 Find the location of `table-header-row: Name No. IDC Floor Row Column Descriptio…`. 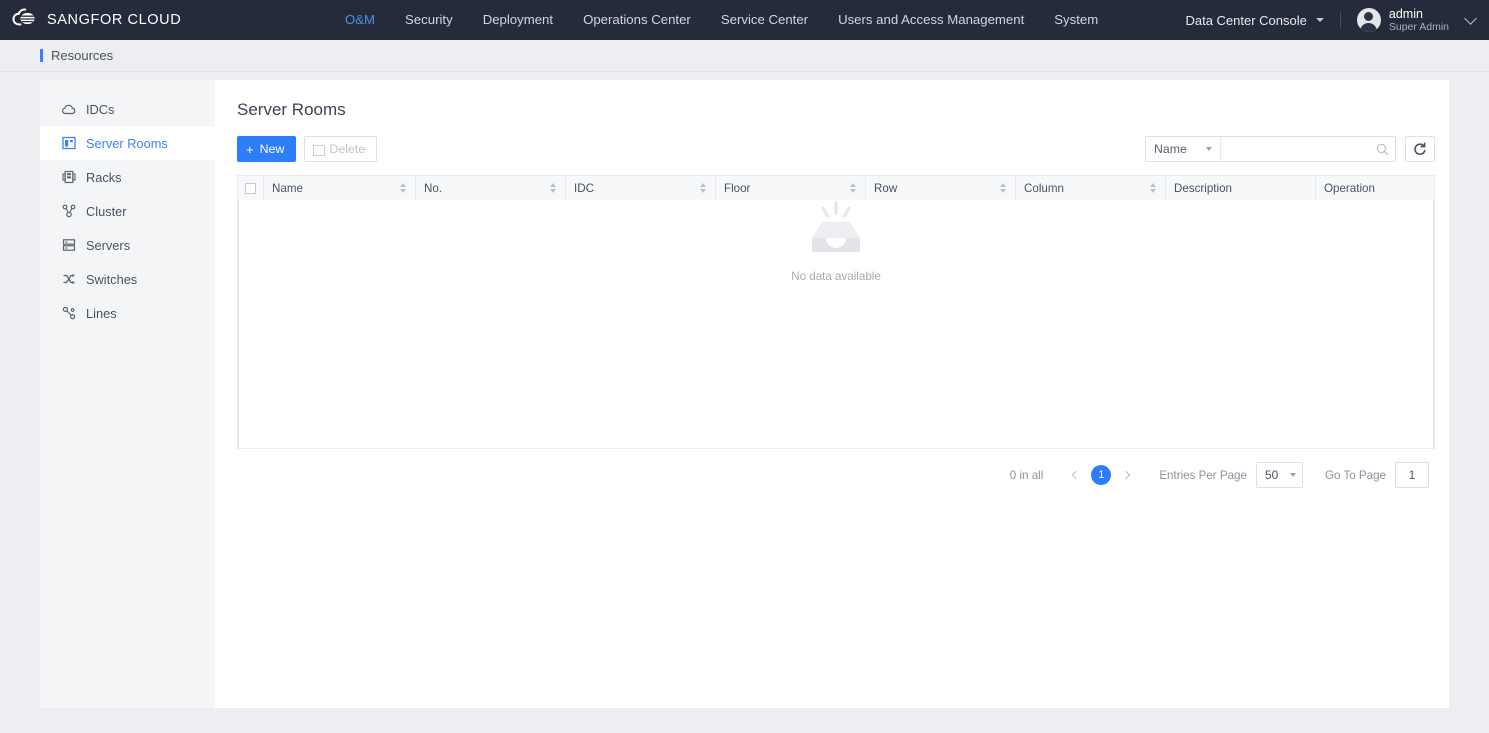

table-header-row: Name No. IDC Floor Row Column Descriptio… is located at coordinates (836, 188).